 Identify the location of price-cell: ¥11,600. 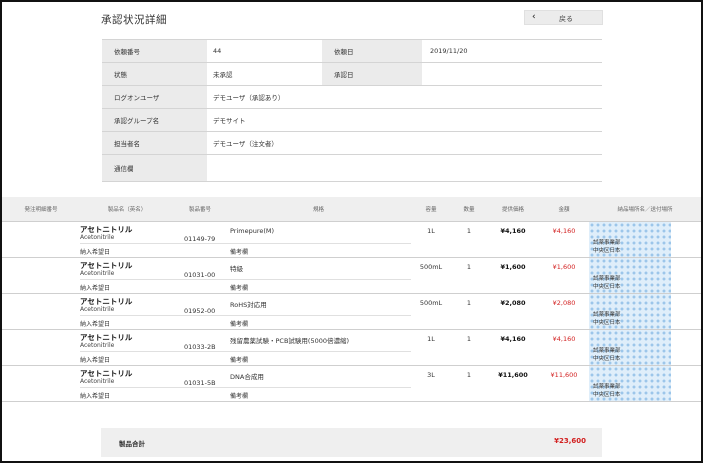
(513, 383).